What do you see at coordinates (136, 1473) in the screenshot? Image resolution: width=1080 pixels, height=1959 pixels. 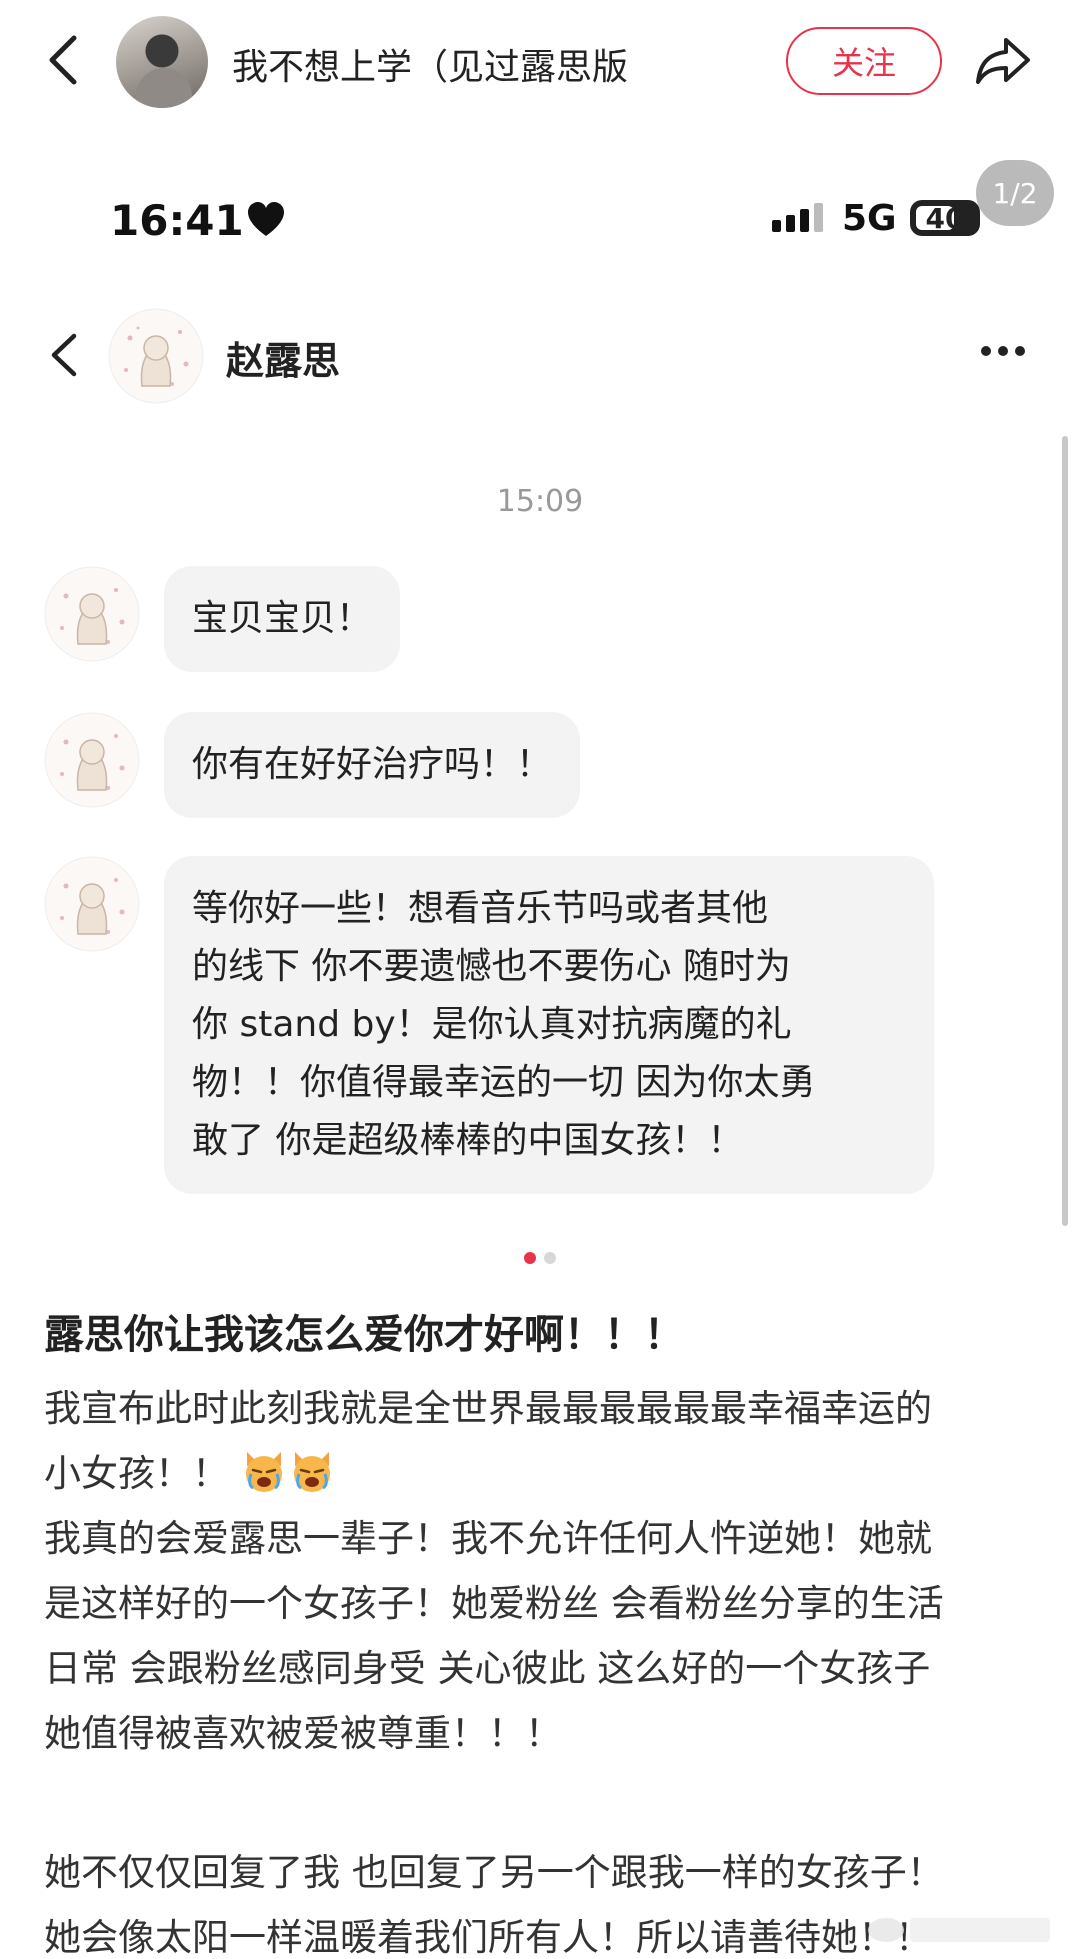 I see `post-line-text: 小女孩！！` at bounding box center [136, 1473].